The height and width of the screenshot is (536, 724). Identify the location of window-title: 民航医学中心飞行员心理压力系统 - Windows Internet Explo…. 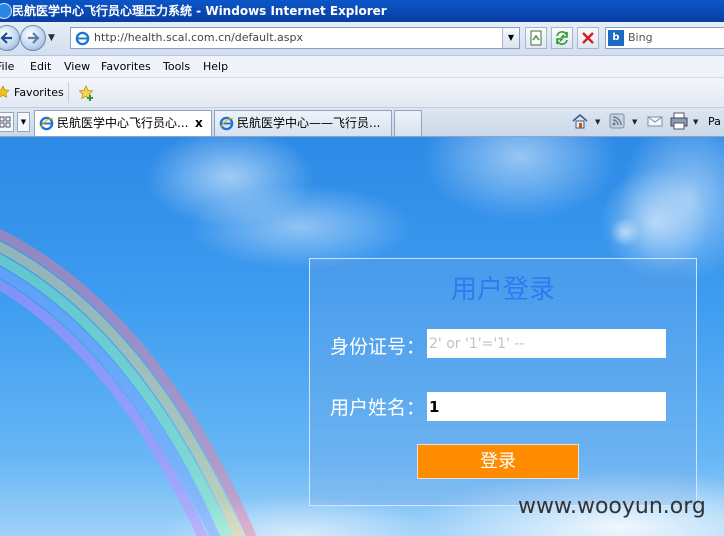
(199, 11).